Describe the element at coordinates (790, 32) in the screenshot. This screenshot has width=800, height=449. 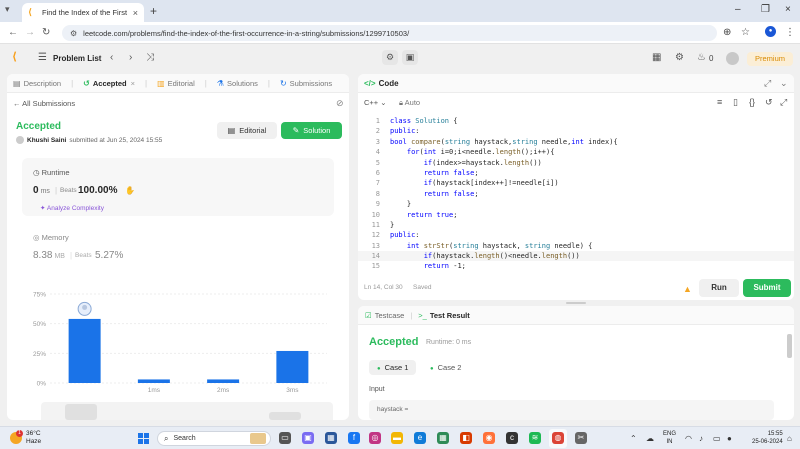
I see `browser-menu-icon: ⋮` at that location.